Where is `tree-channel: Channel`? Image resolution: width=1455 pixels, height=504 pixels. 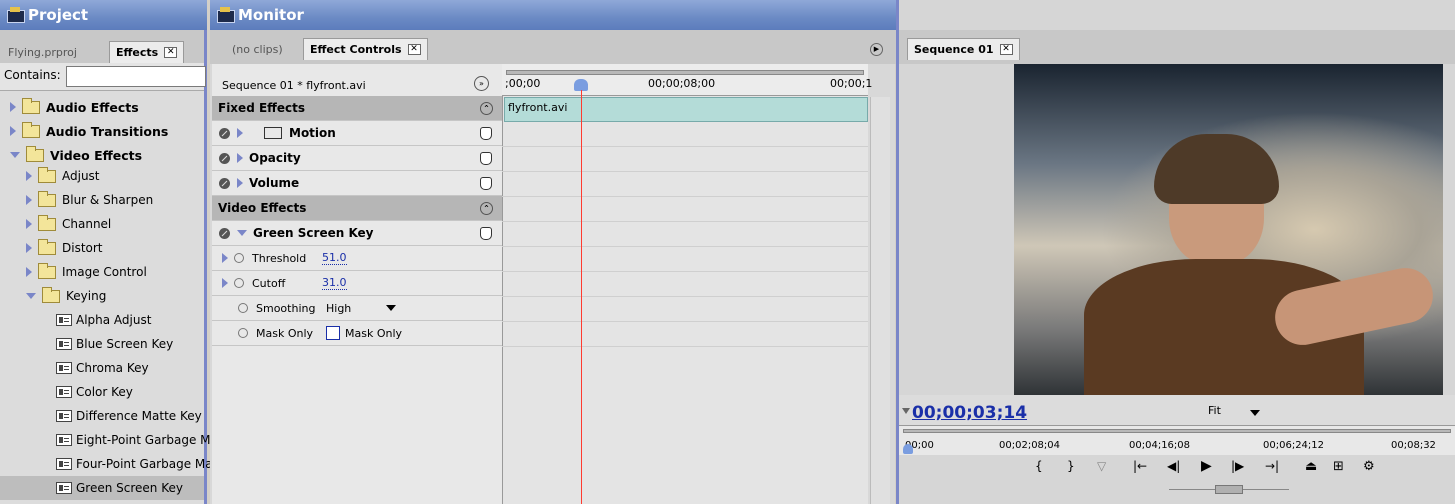
tree-channel: Channel is located at coordinates (68, 224).